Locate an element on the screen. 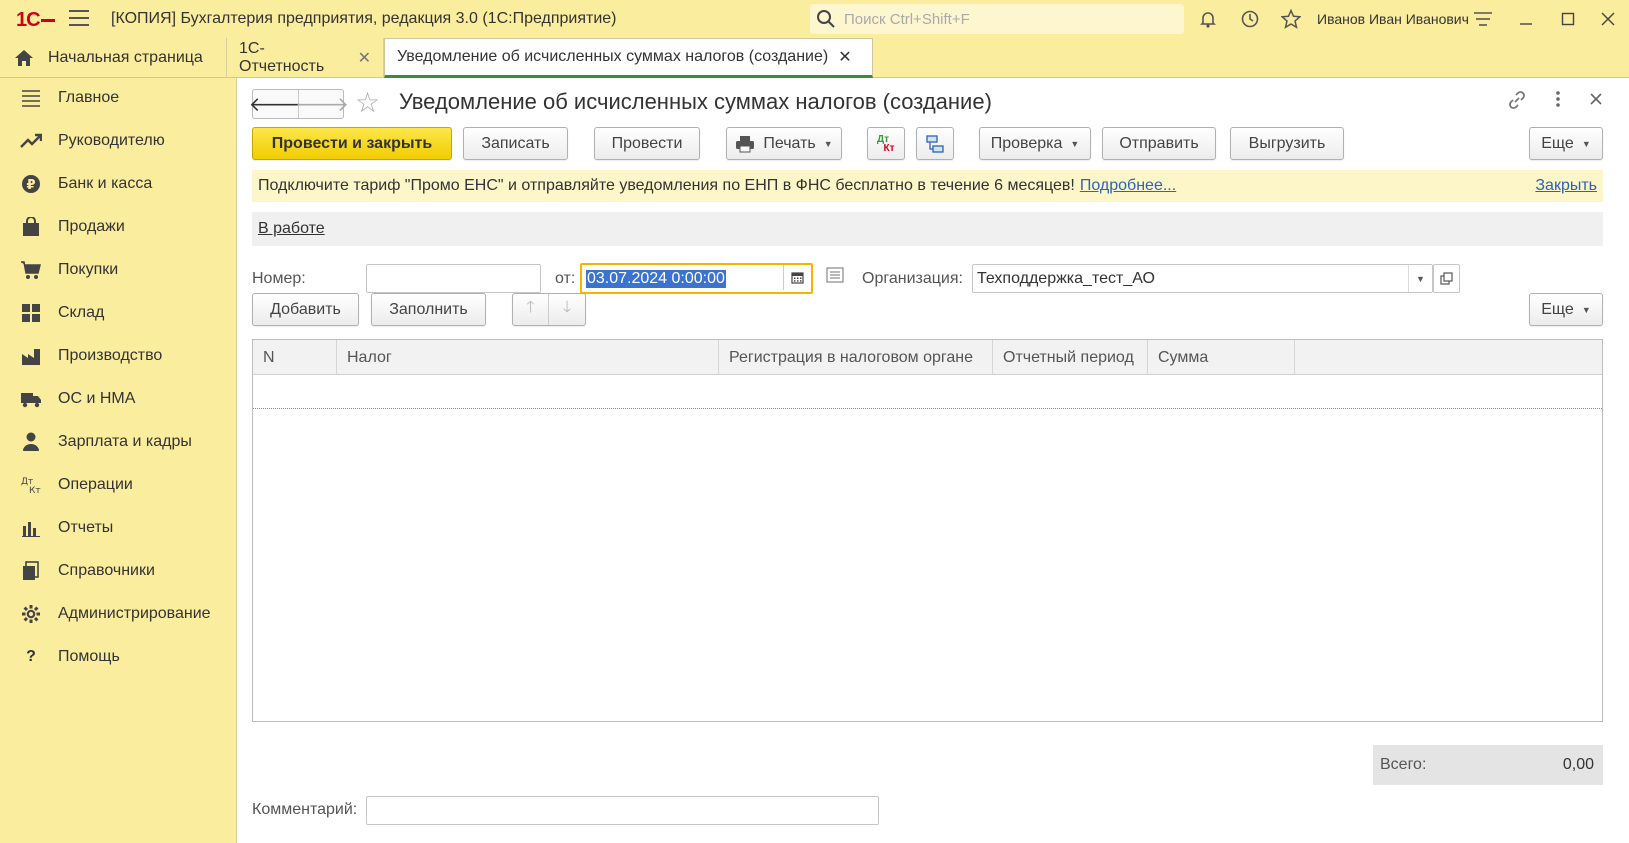 This screenshot has height=843, width=1629. sidebar-item-label: ОС и НМА is located at coordinates (97, 398).